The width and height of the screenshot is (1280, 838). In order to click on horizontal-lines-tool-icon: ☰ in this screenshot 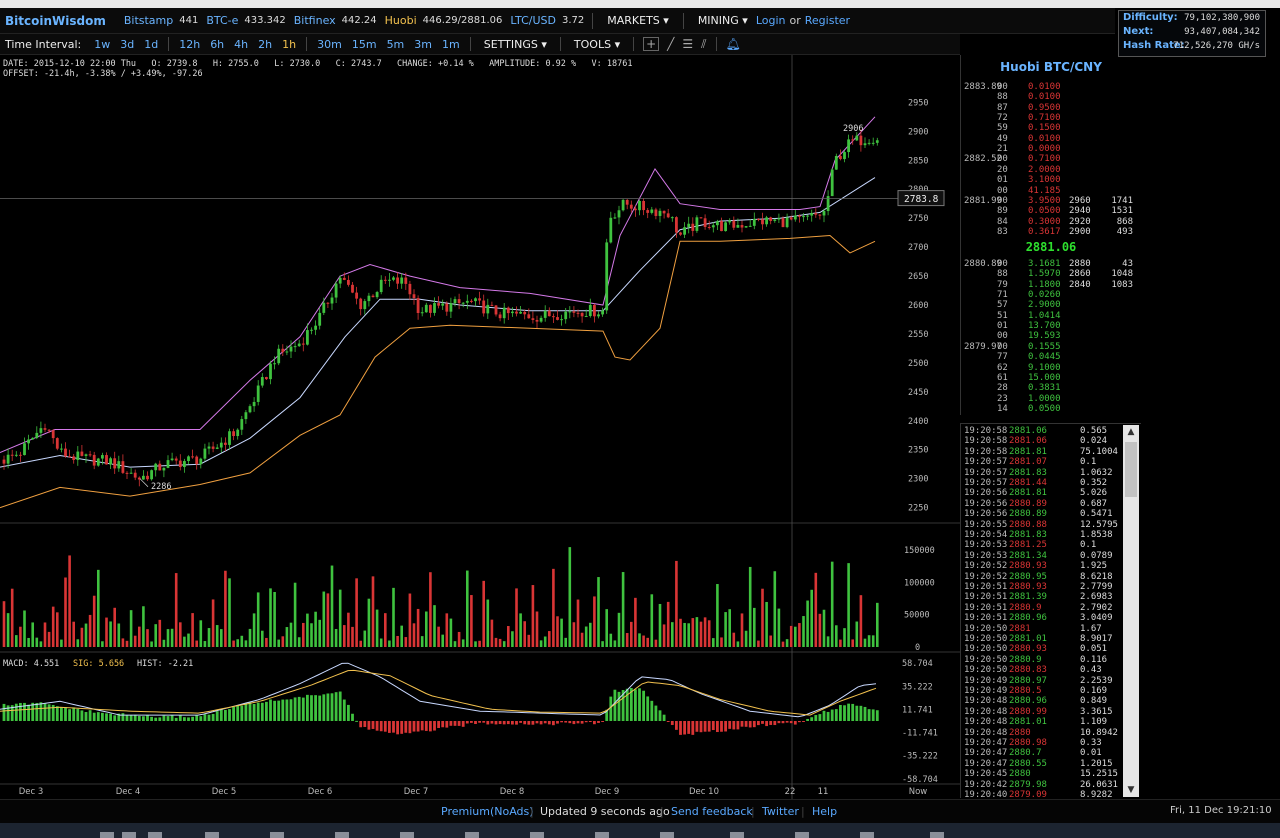, I will do `click(687, 44)`.